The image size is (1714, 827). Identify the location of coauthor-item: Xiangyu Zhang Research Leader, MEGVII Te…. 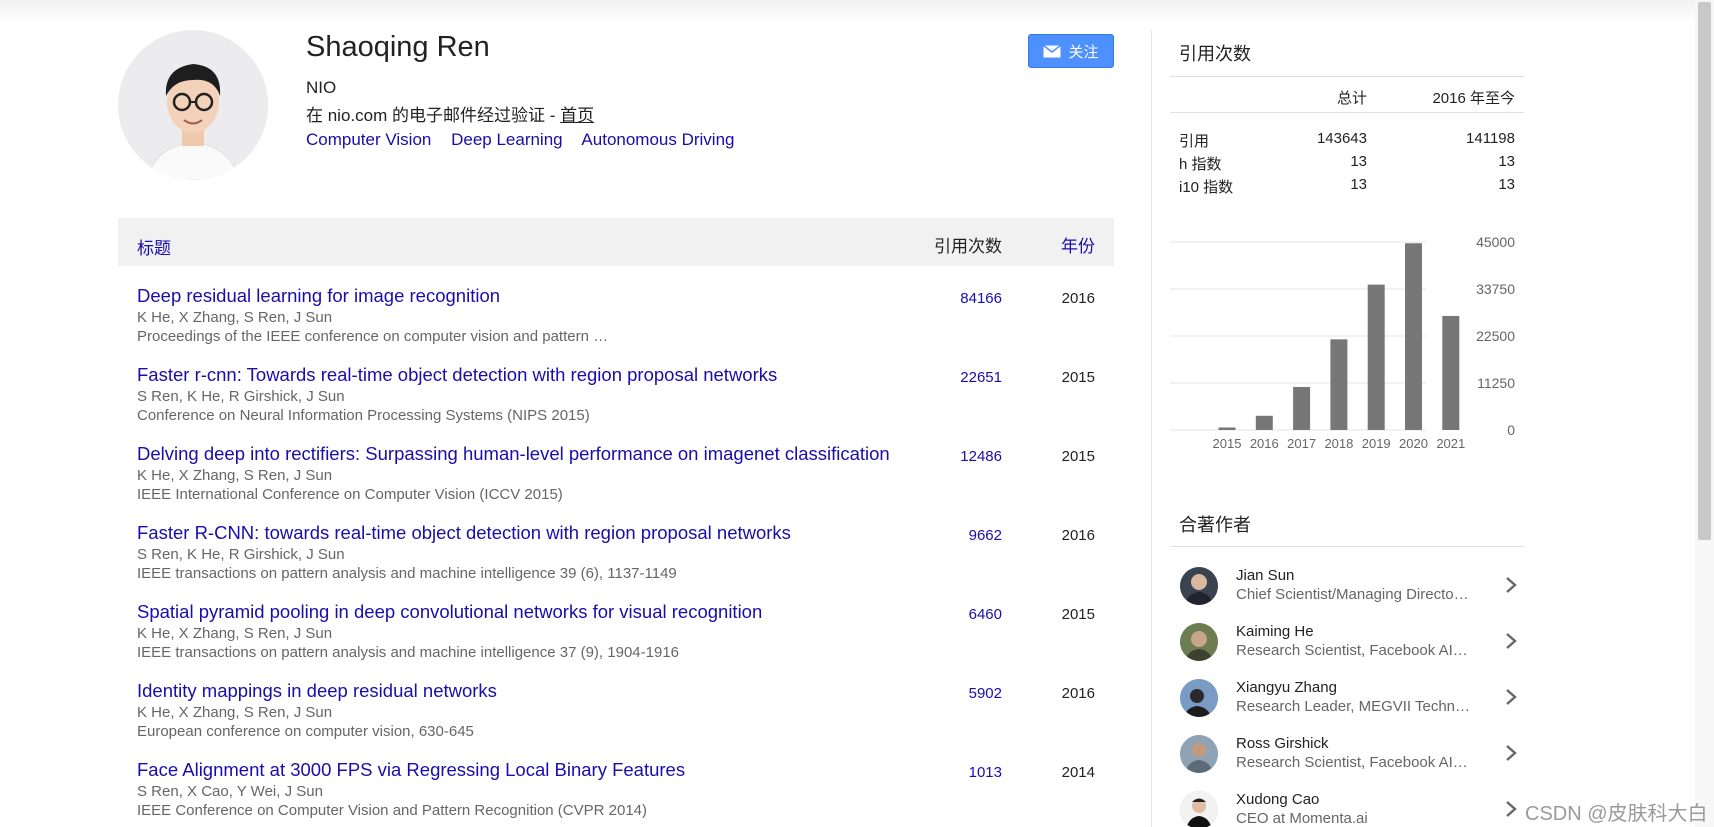
(1347, 701).